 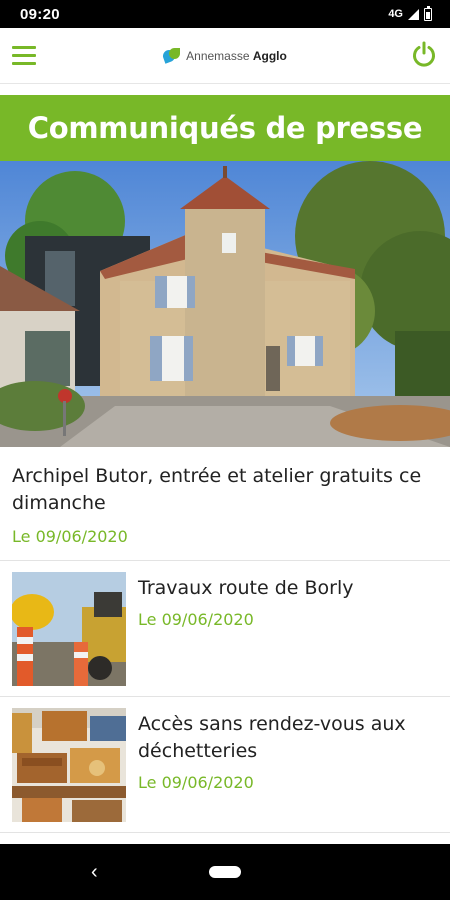 I want to click on back-chevron-icon: ‹, so click(x=94, y=872).